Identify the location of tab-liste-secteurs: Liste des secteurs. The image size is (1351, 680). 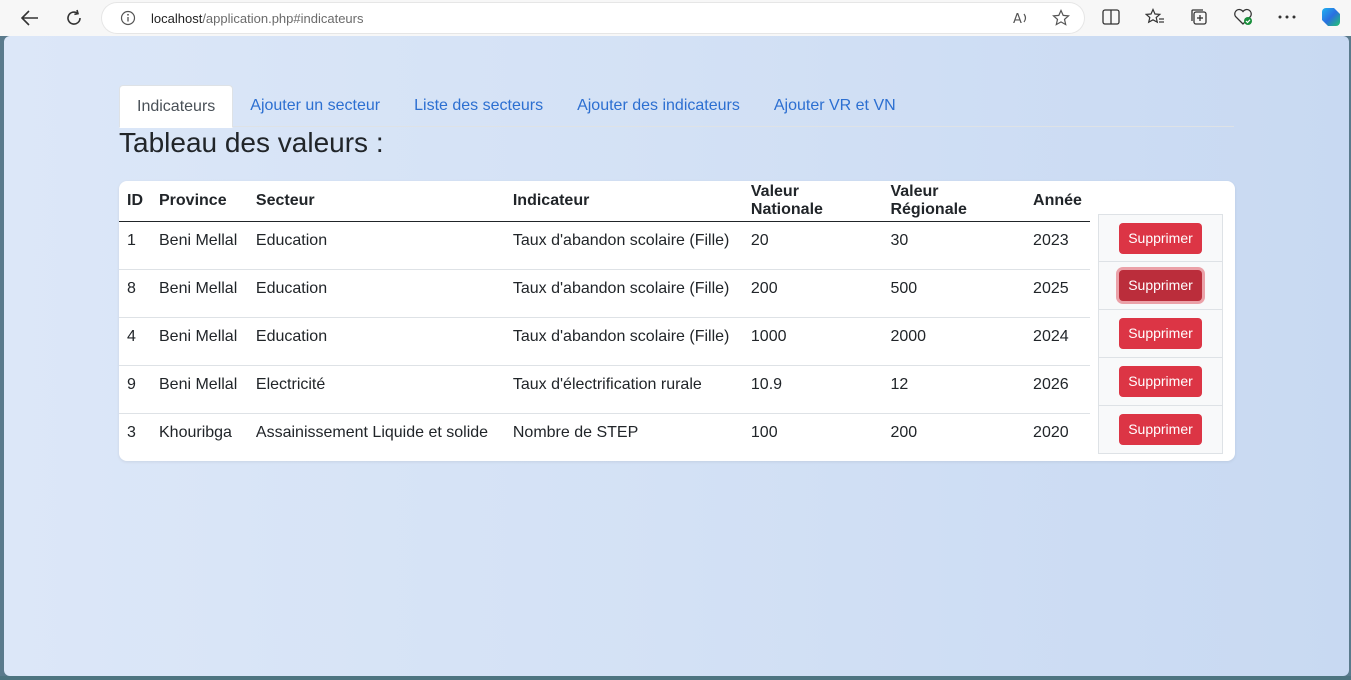
(478, 106).